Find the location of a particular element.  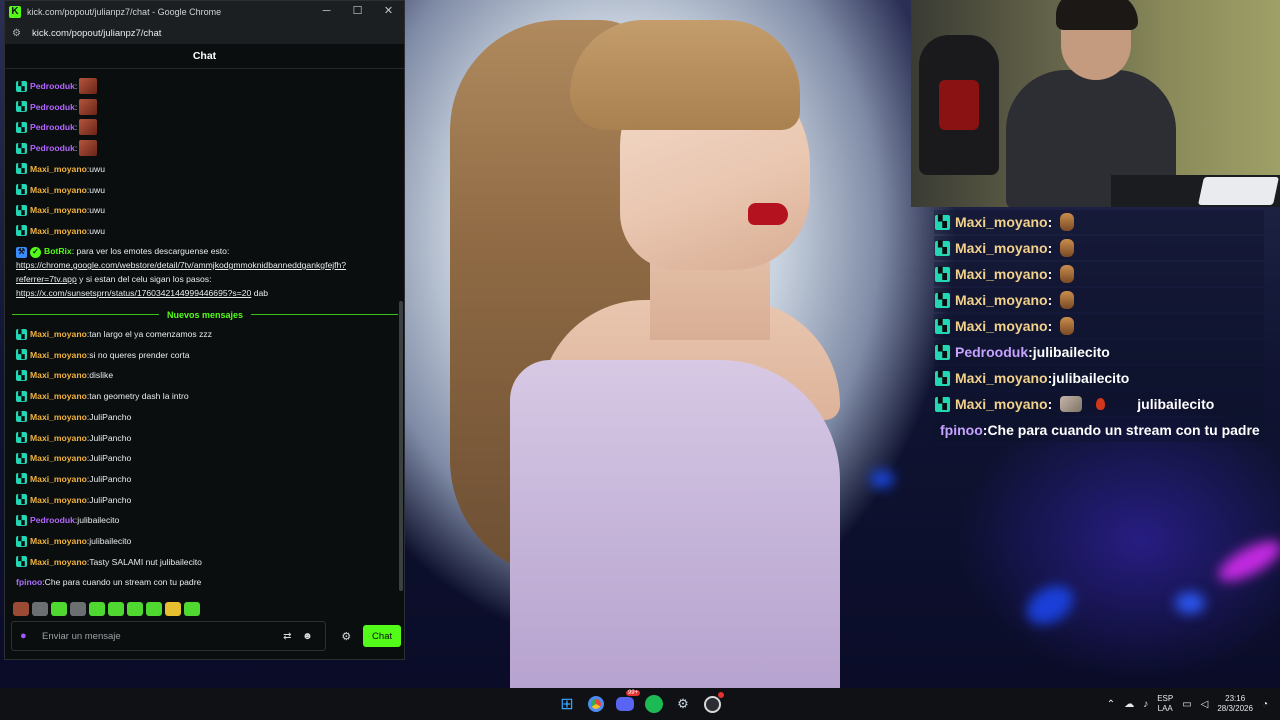

chat-message: ▚ Maxi_moyano: dislike is located at coordinates (64, 375).